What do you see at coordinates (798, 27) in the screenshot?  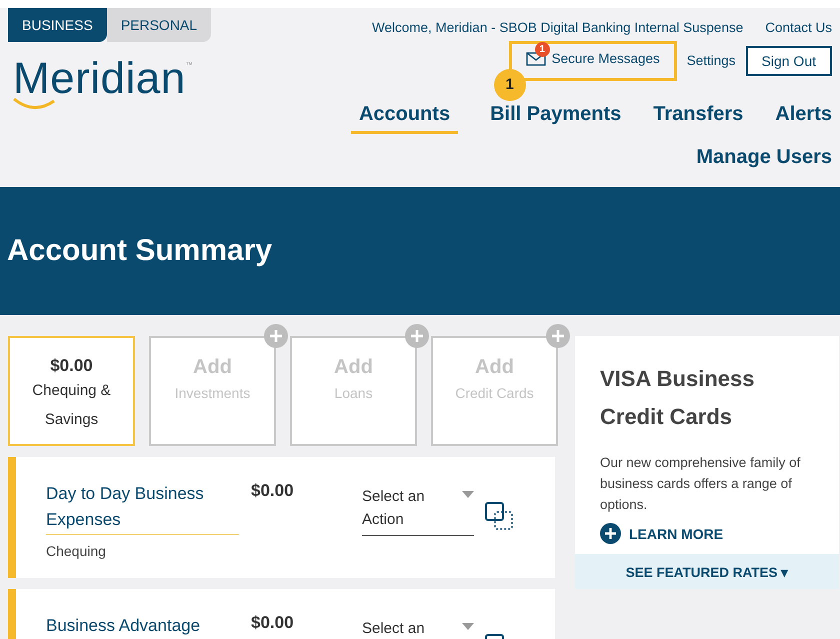 I see `contact-us-link: Contact Us` at bounding box center [798, 27].